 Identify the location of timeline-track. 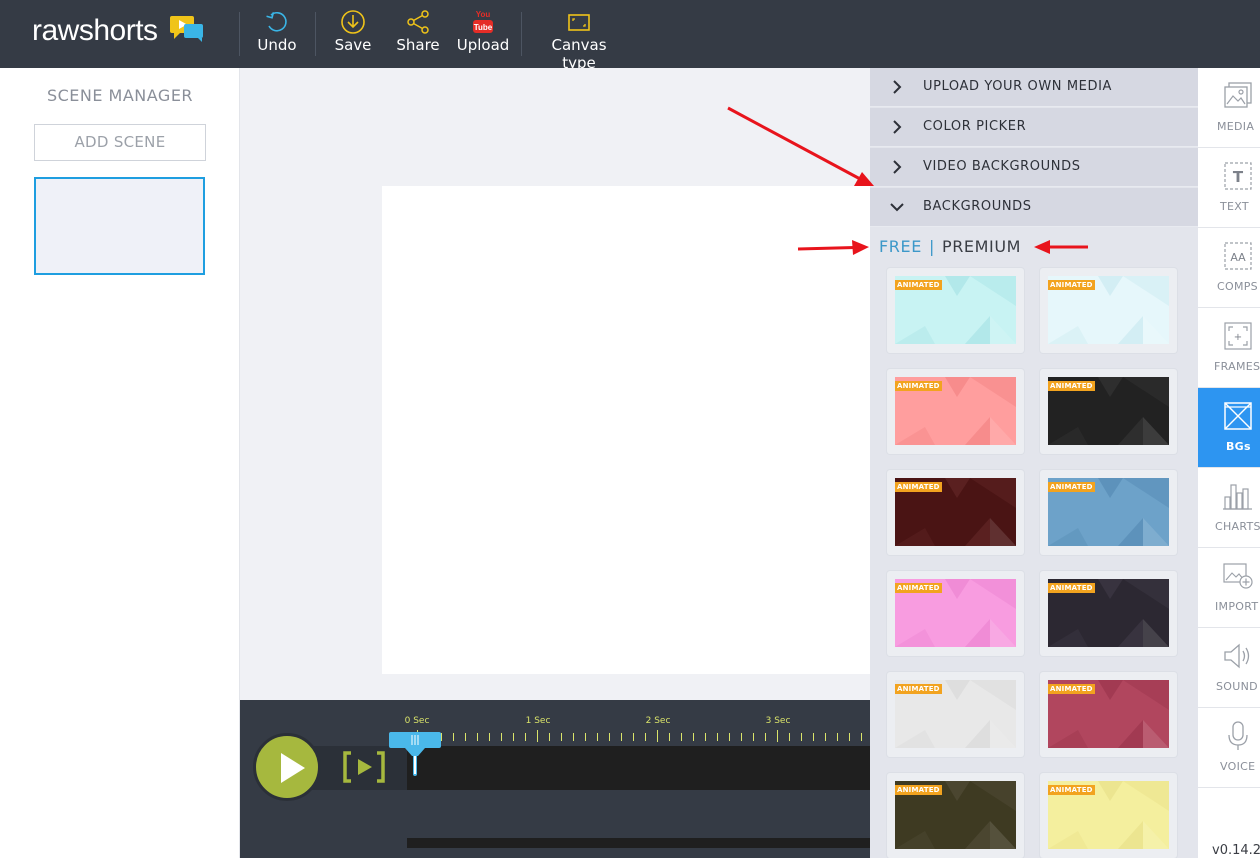
(638, 768).